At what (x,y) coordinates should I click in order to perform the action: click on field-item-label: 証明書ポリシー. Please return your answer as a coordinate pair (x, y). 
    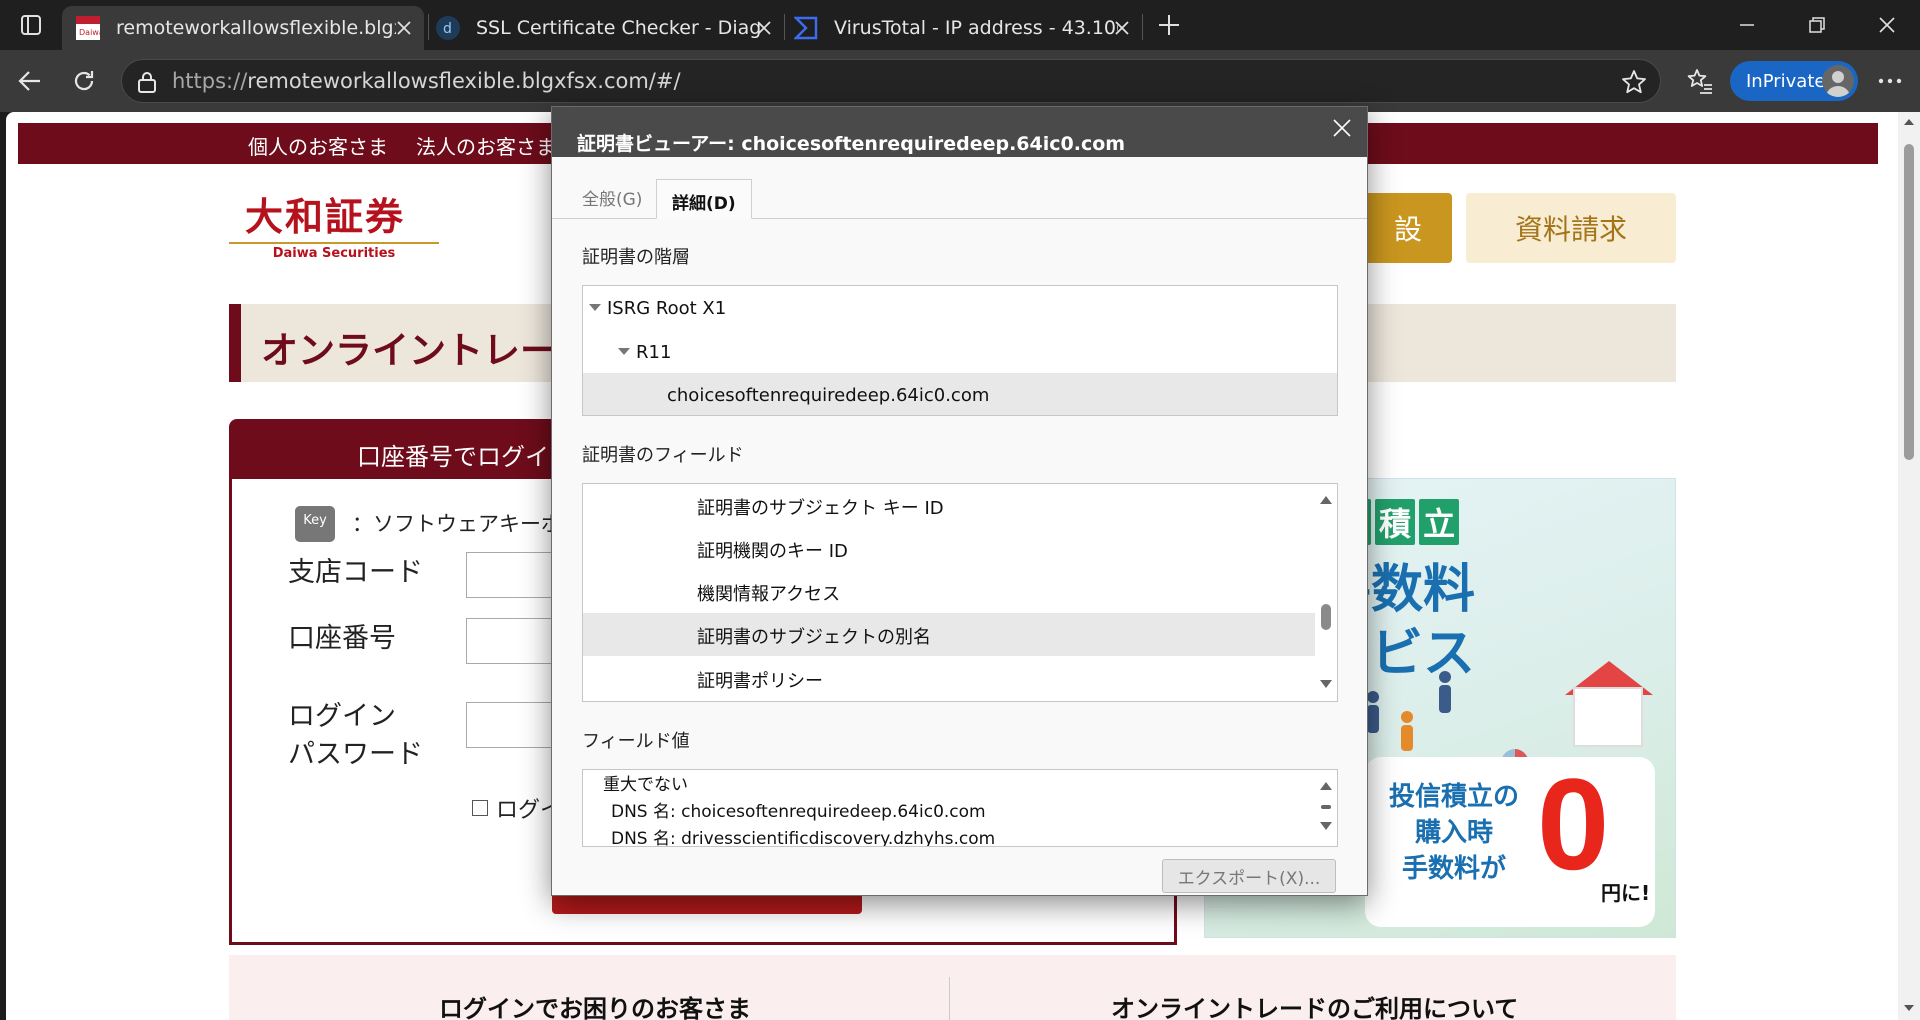
    Looking at the image, I should click on (760, 681).